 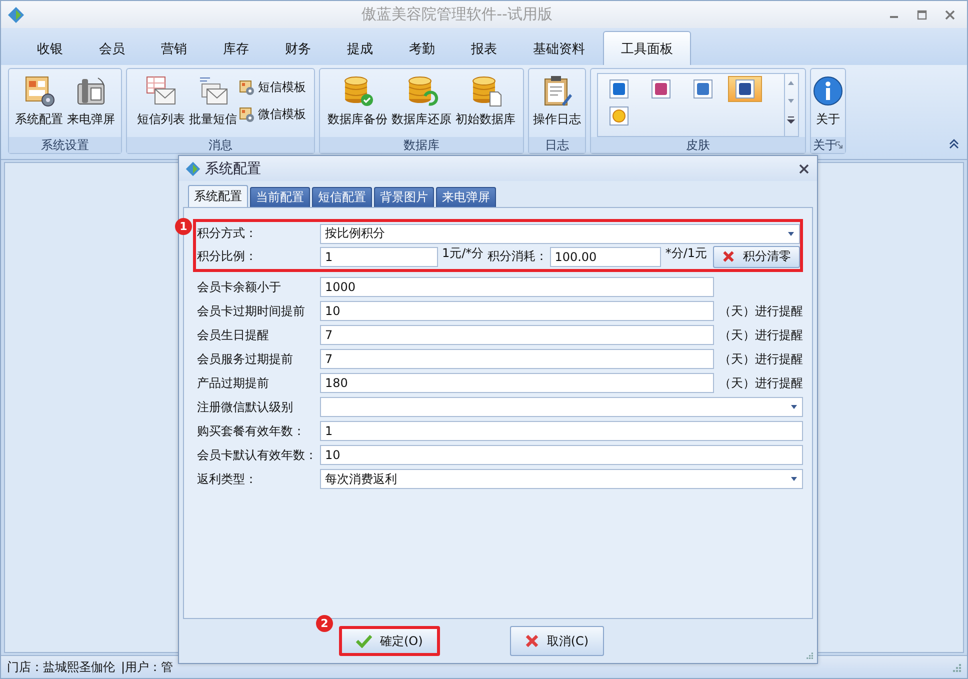 I want to click on group-title: 日志, so click(x=557, y=145).